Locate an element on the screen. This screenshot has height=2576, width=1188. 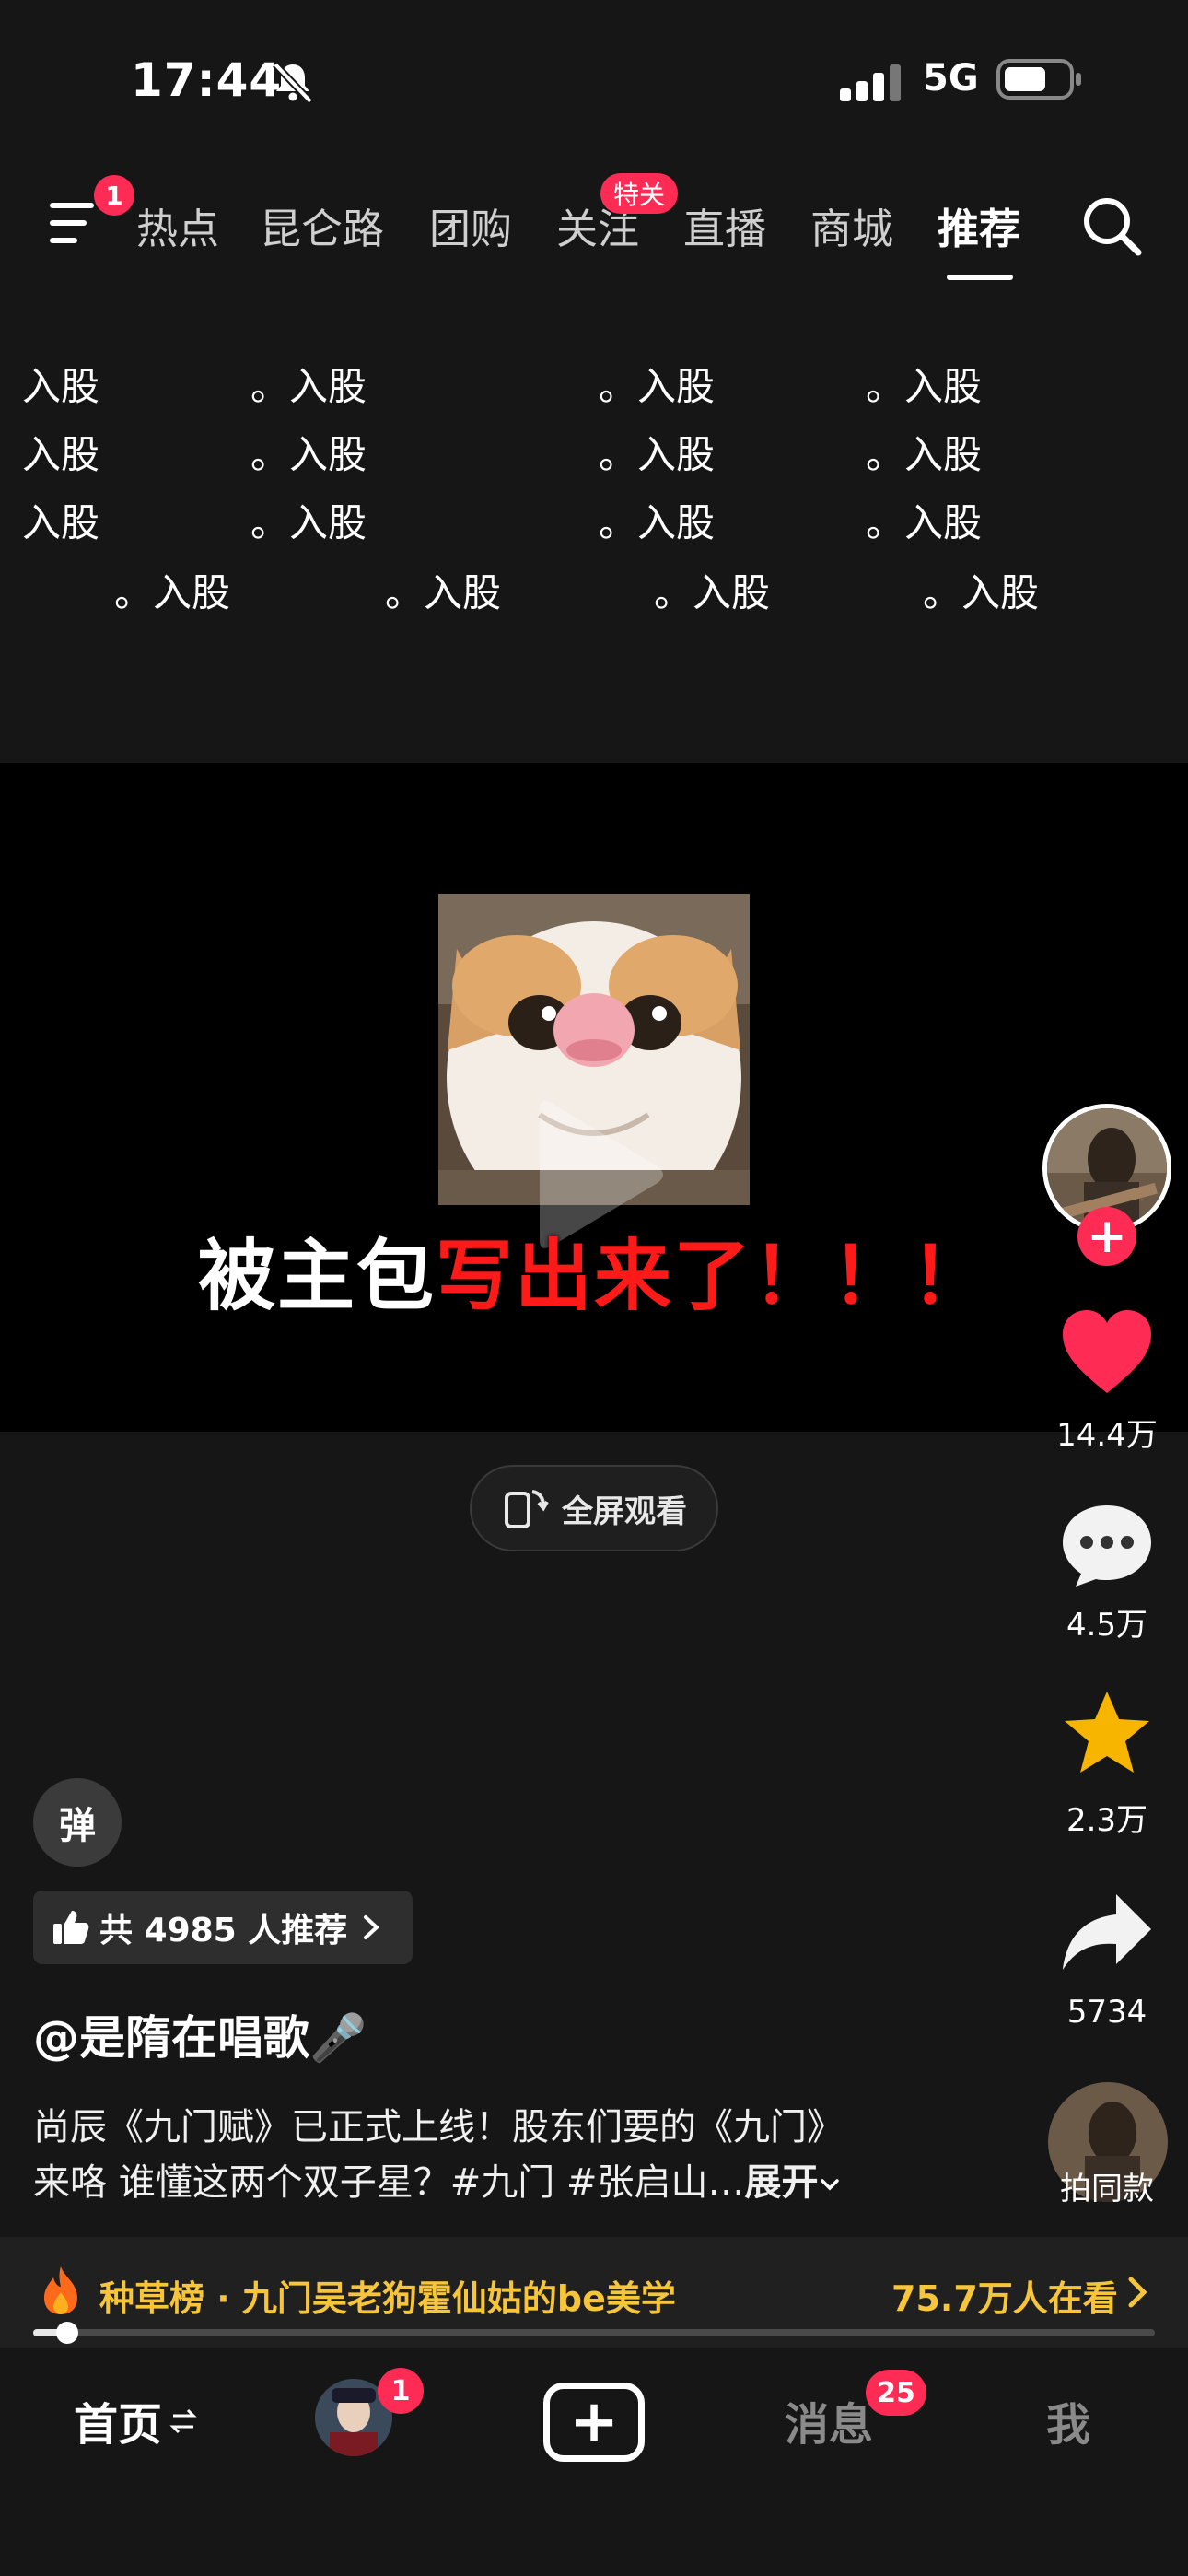
recommend-text: 共 4985 人推荐 is located at coordinates (223, 1931).